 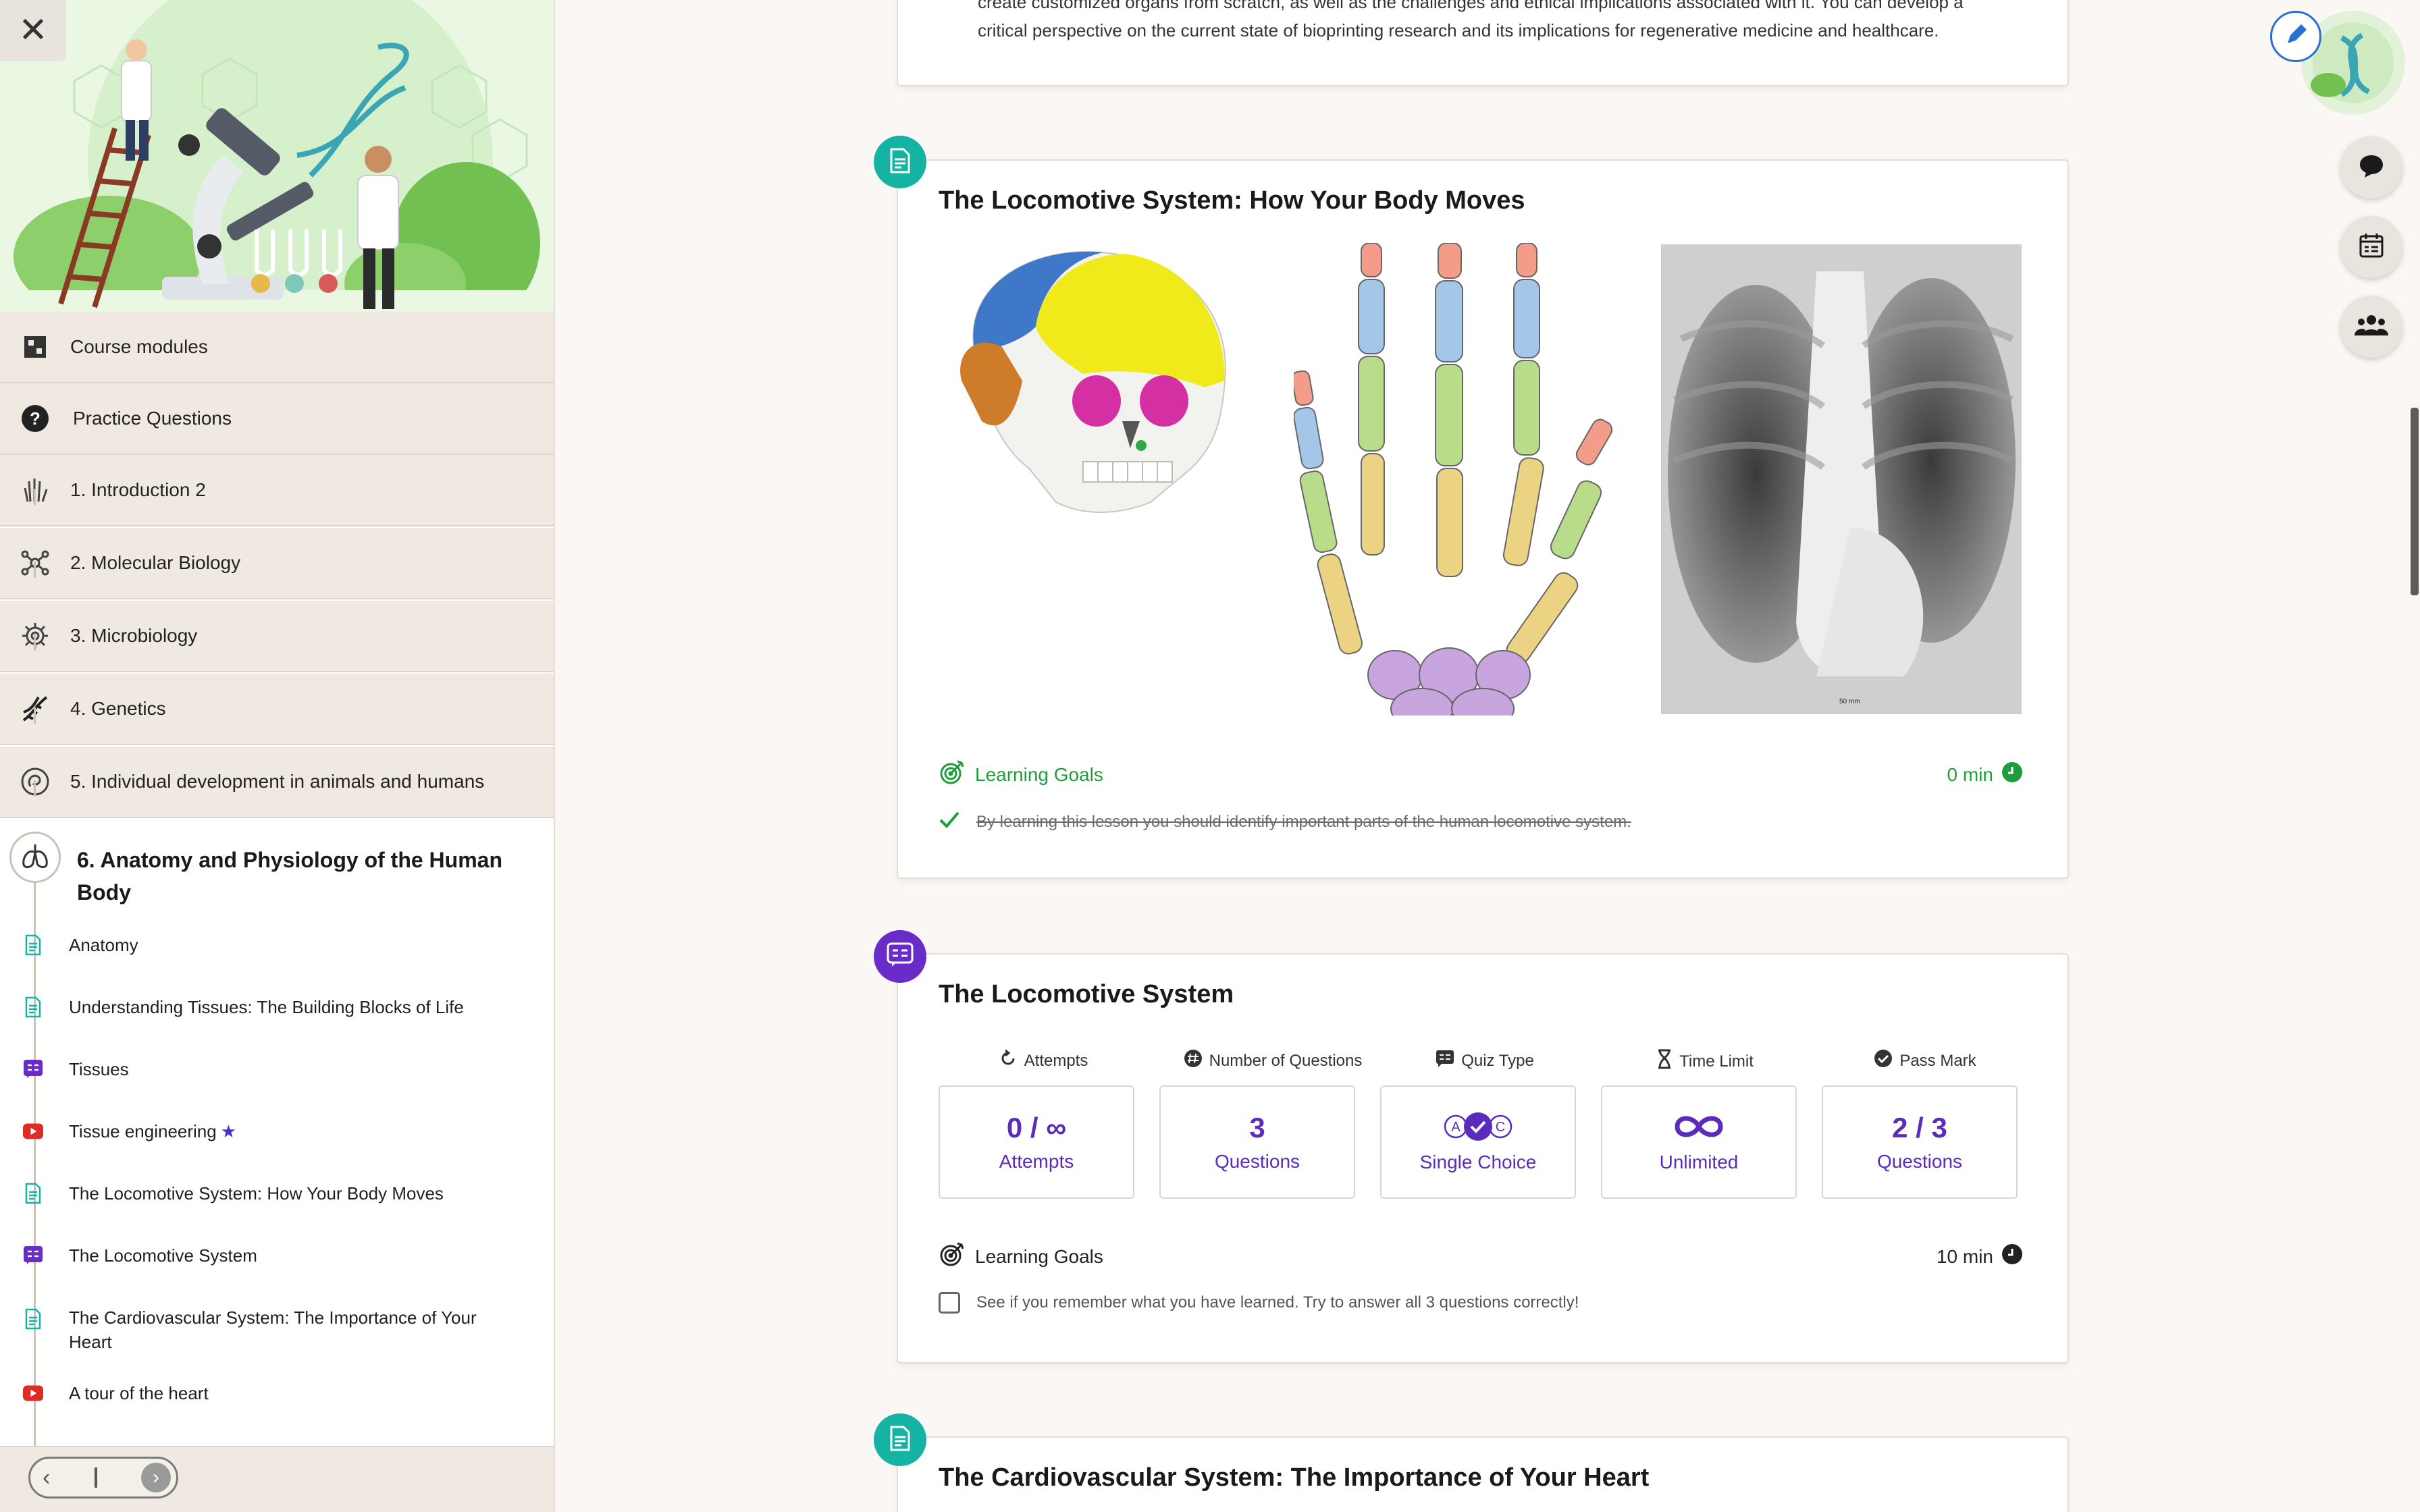 I want to click on help-circle-icon: ?, so click(x=35, y=418).